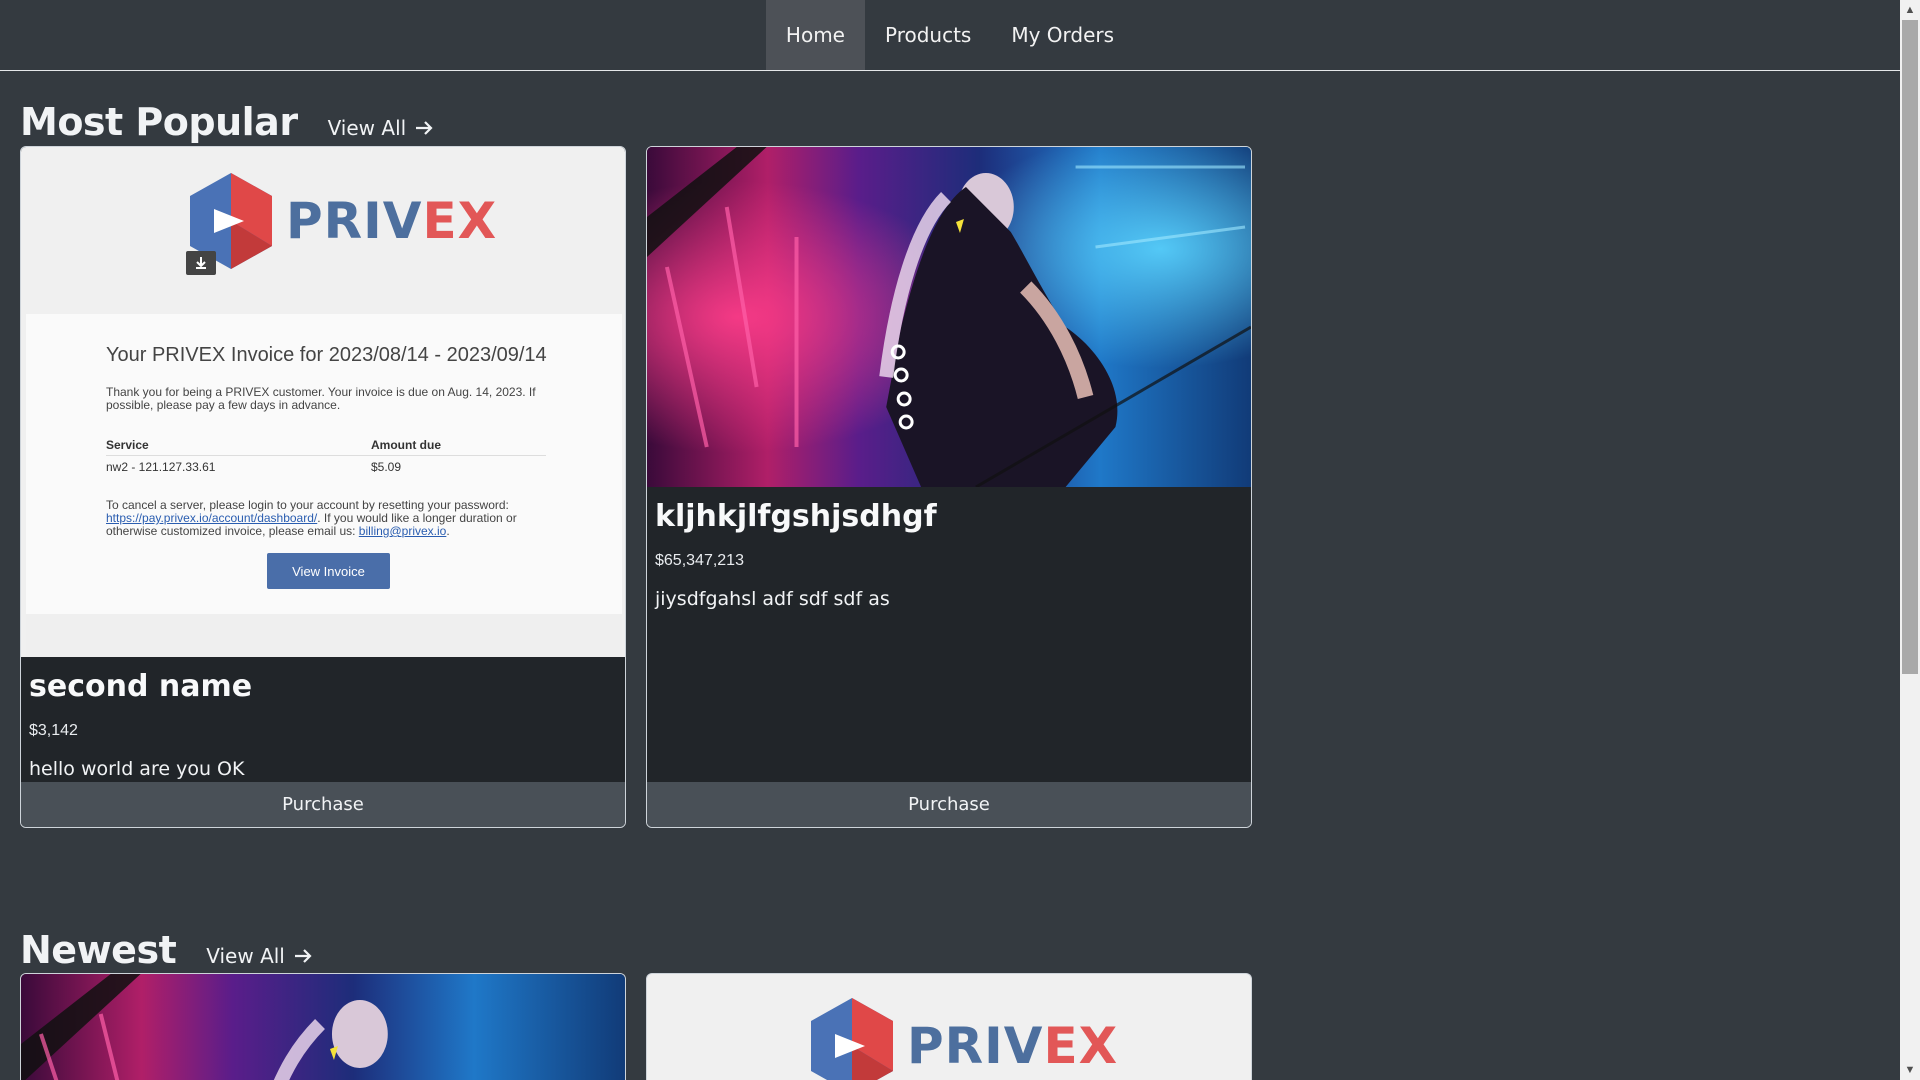 The height and width of the screenshot is (1080, 1920). I want to click on product-title: second name, so click(141, 686).